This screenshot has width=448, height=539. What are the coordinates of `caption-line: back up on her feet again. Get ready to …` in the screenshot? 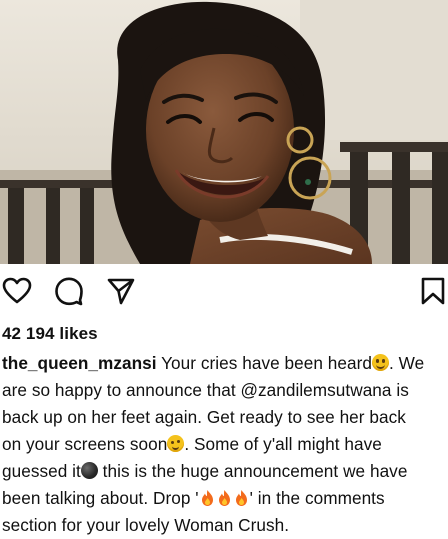 It's located at (204, 417).